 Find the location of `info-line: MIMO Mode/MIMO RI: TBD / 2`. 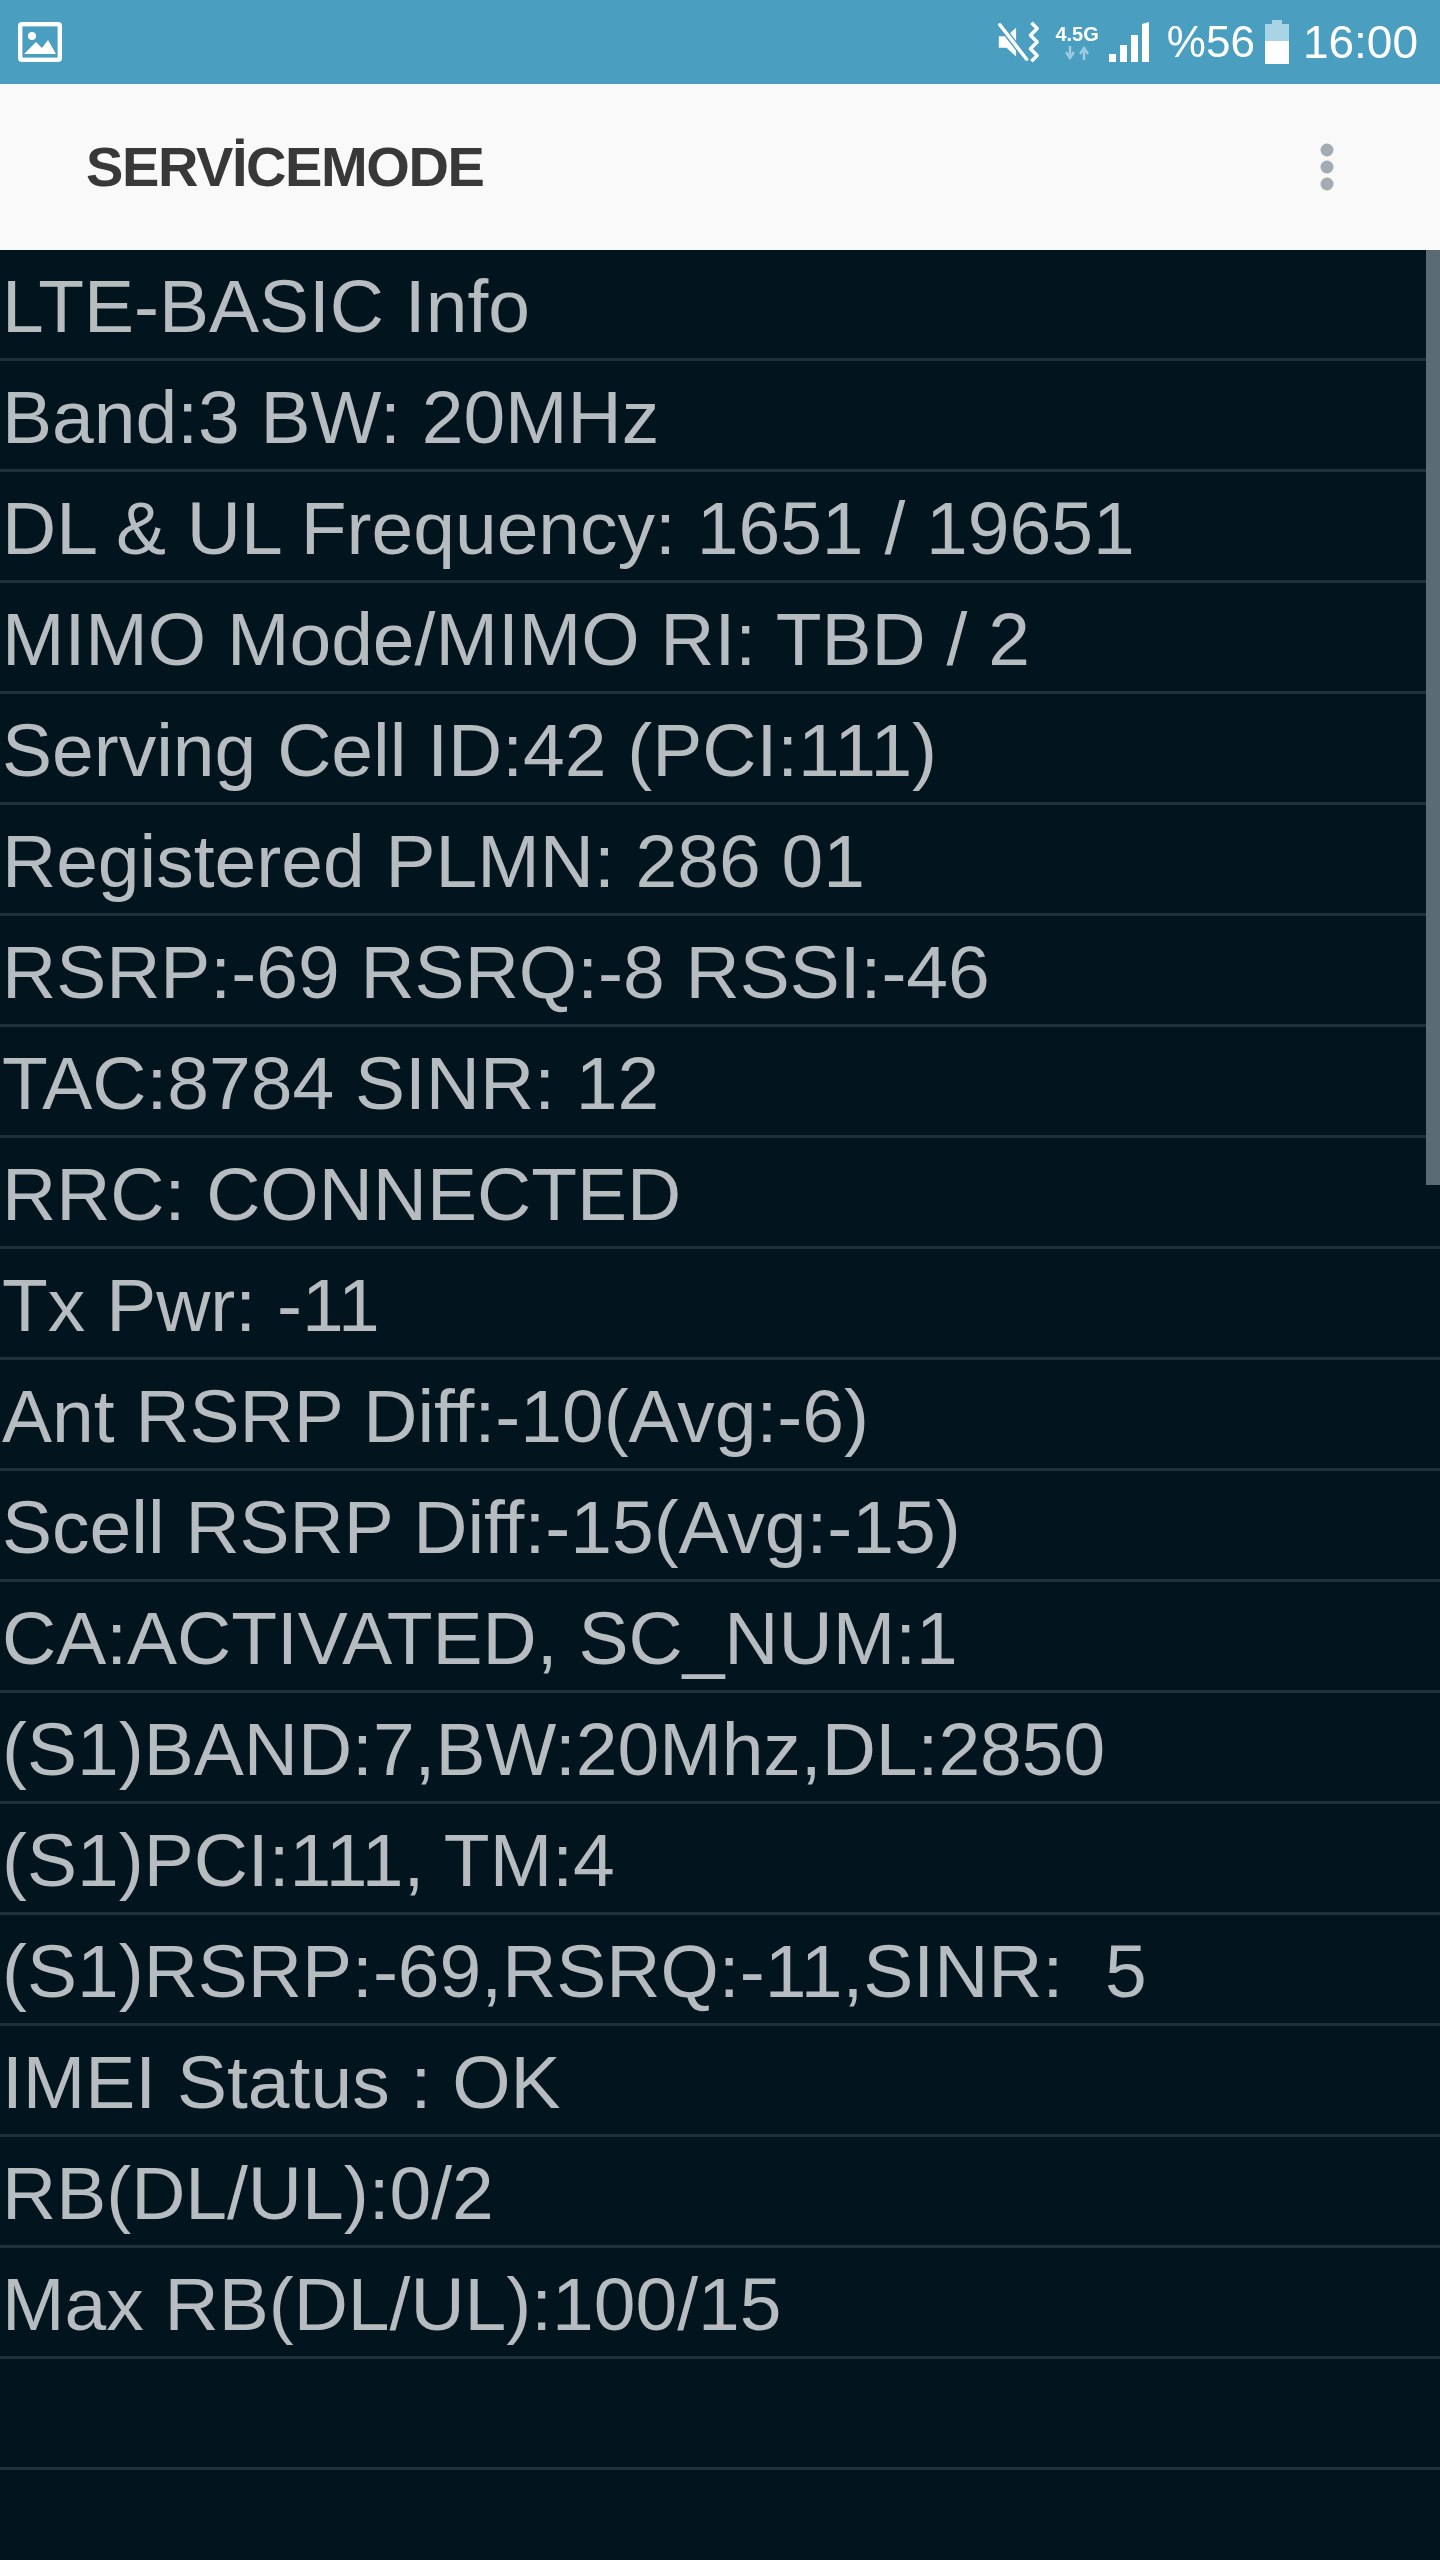

info-line: MIMO Mode/MIMO RI: TBD / 2 is located at coordinates (516, 639).